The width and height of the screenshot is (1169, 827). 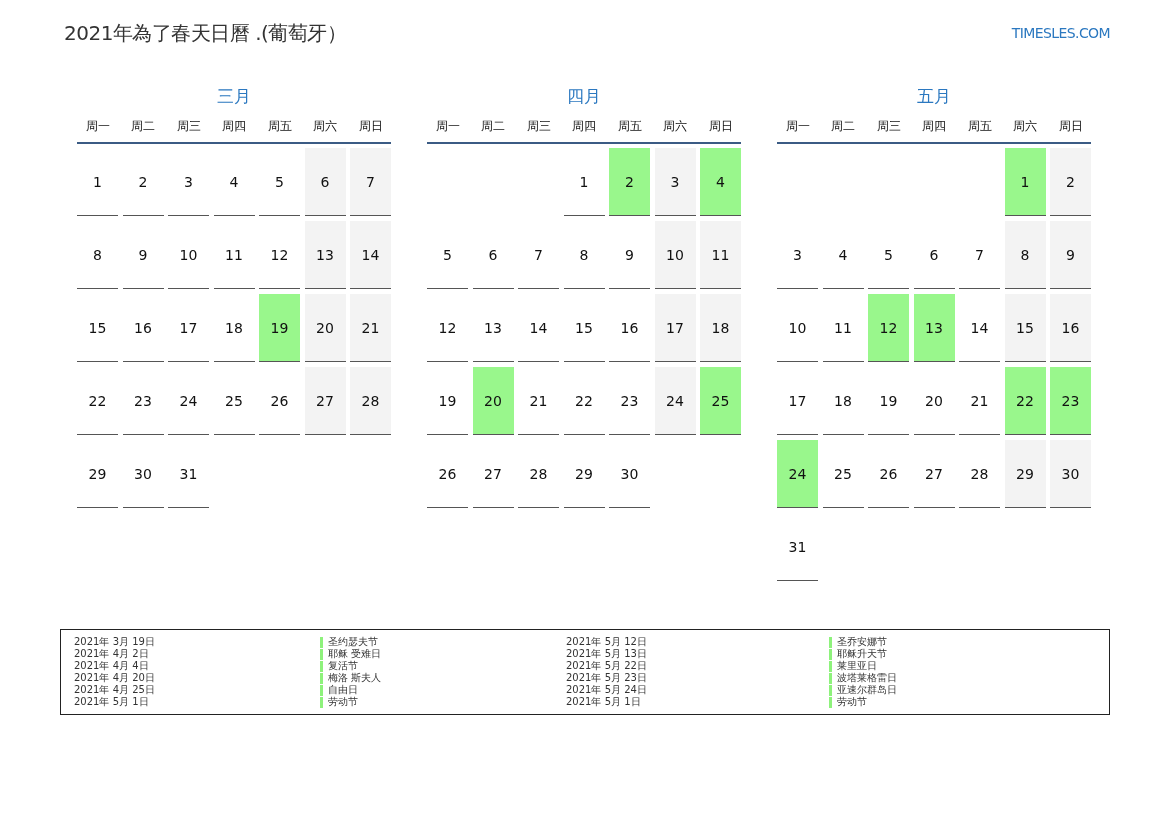 I want to click on day-cell: 30, so click(x=1070, y=474).